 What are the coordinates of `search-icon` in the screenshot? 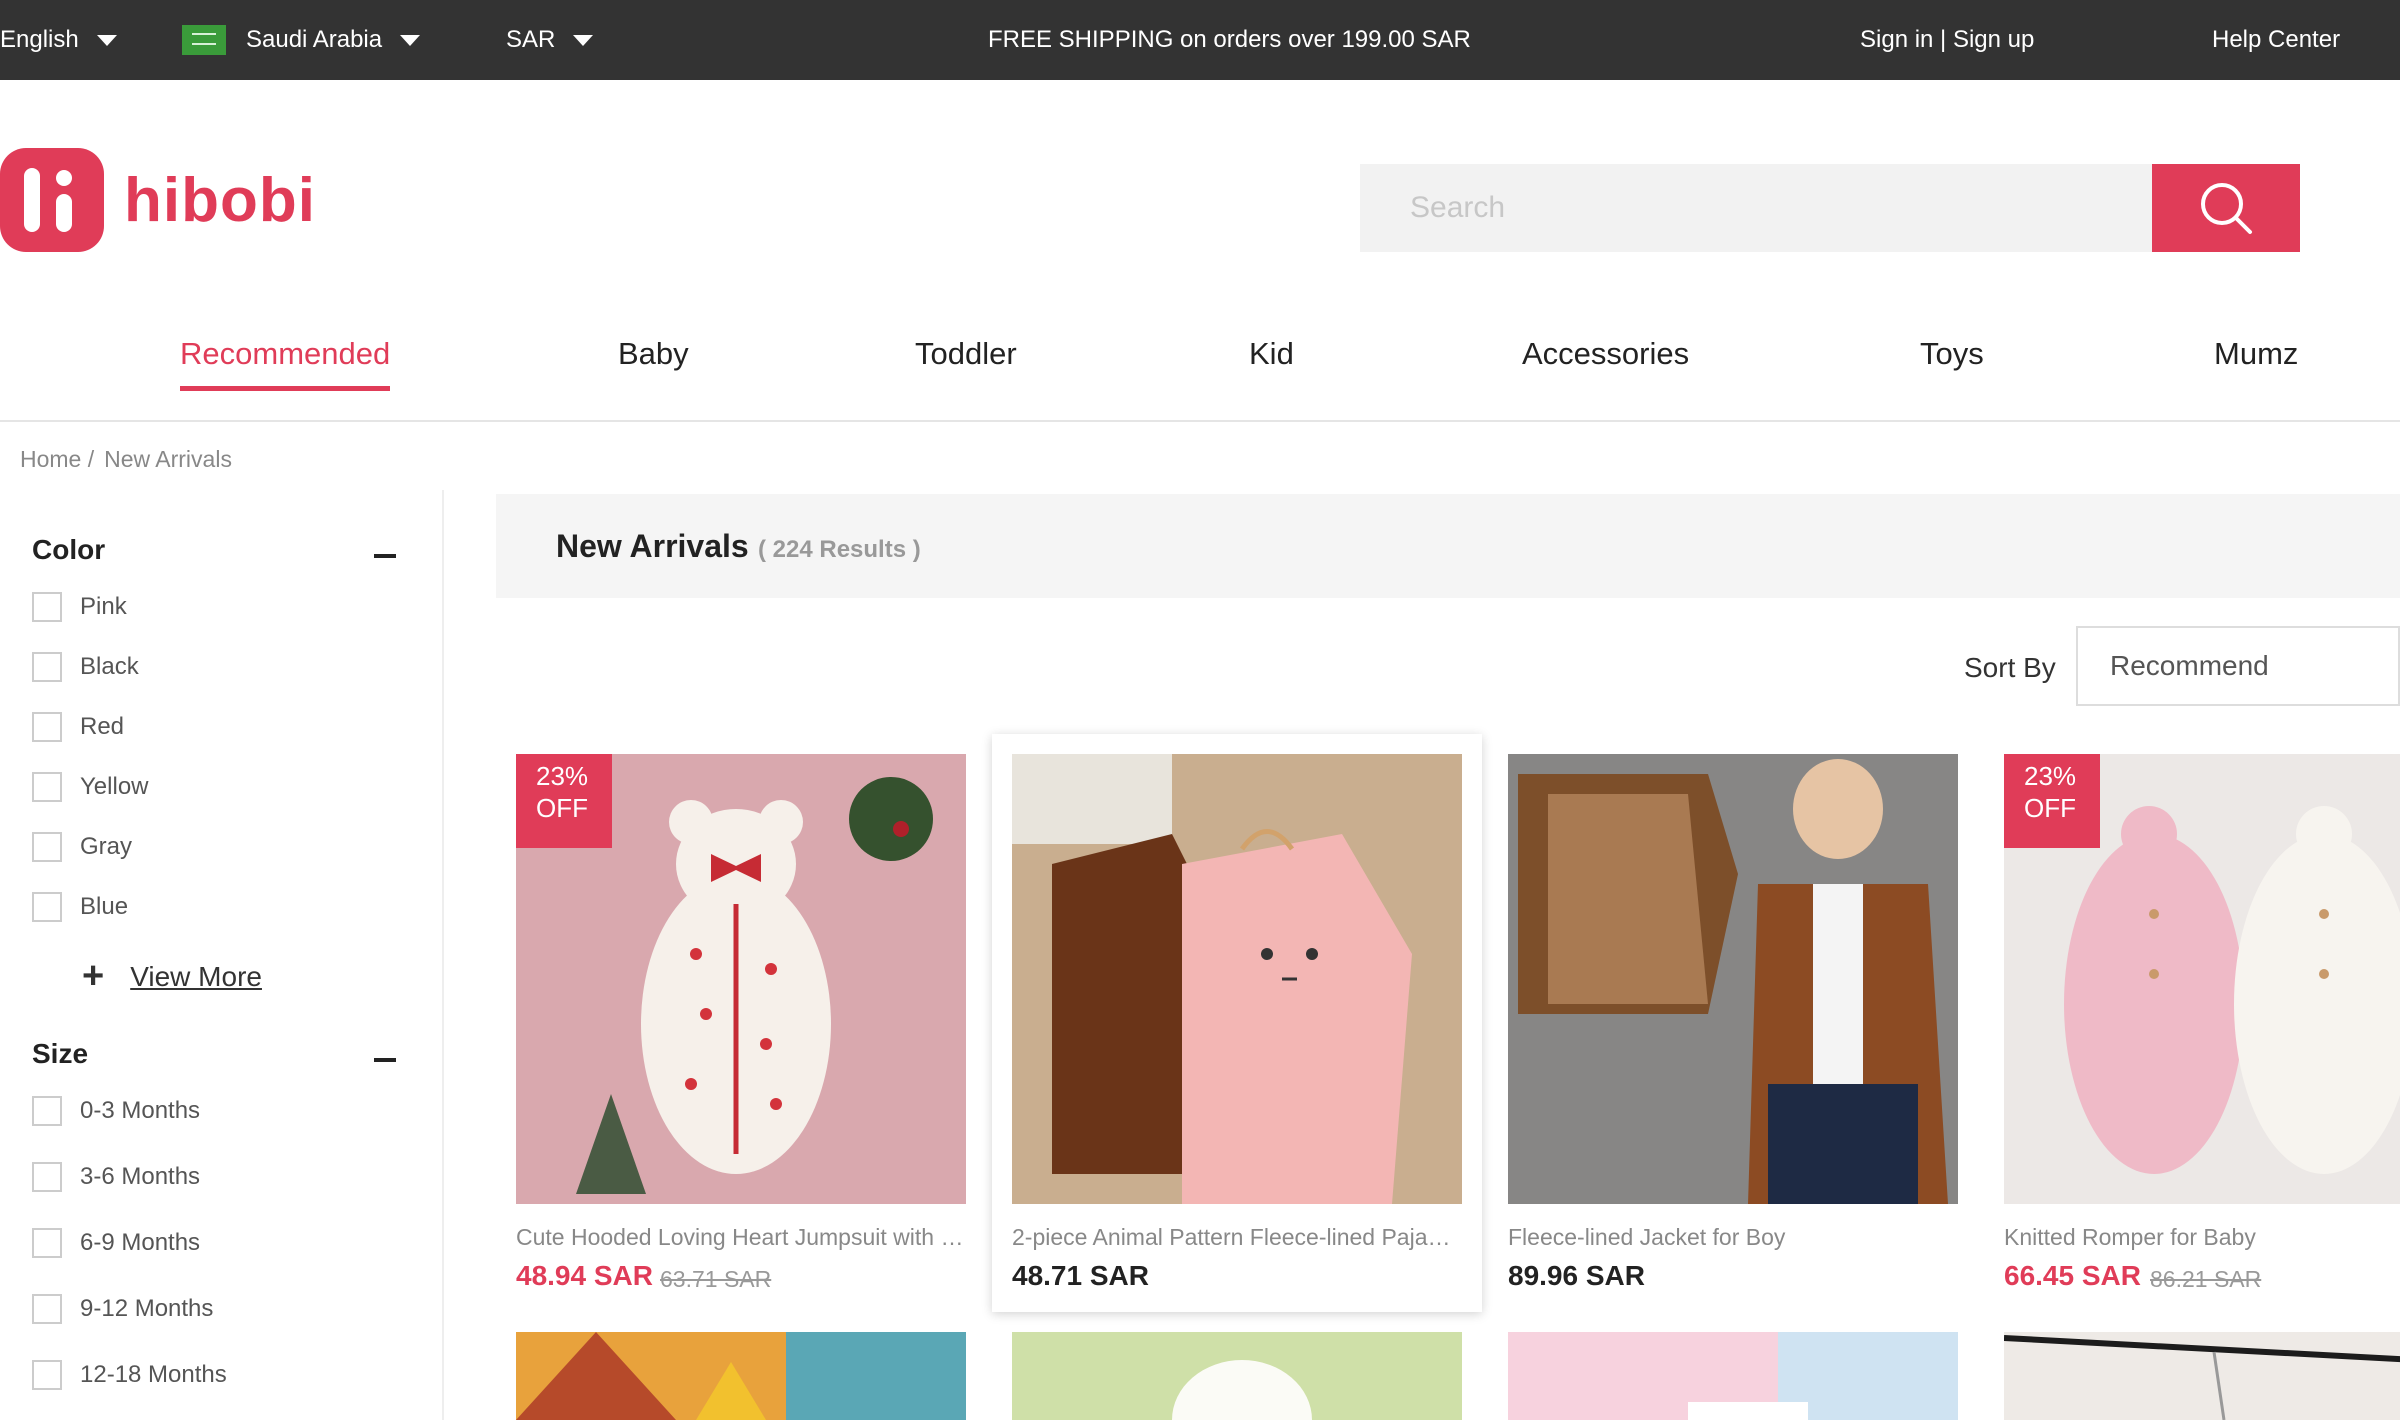 It's located at (2226, 208).